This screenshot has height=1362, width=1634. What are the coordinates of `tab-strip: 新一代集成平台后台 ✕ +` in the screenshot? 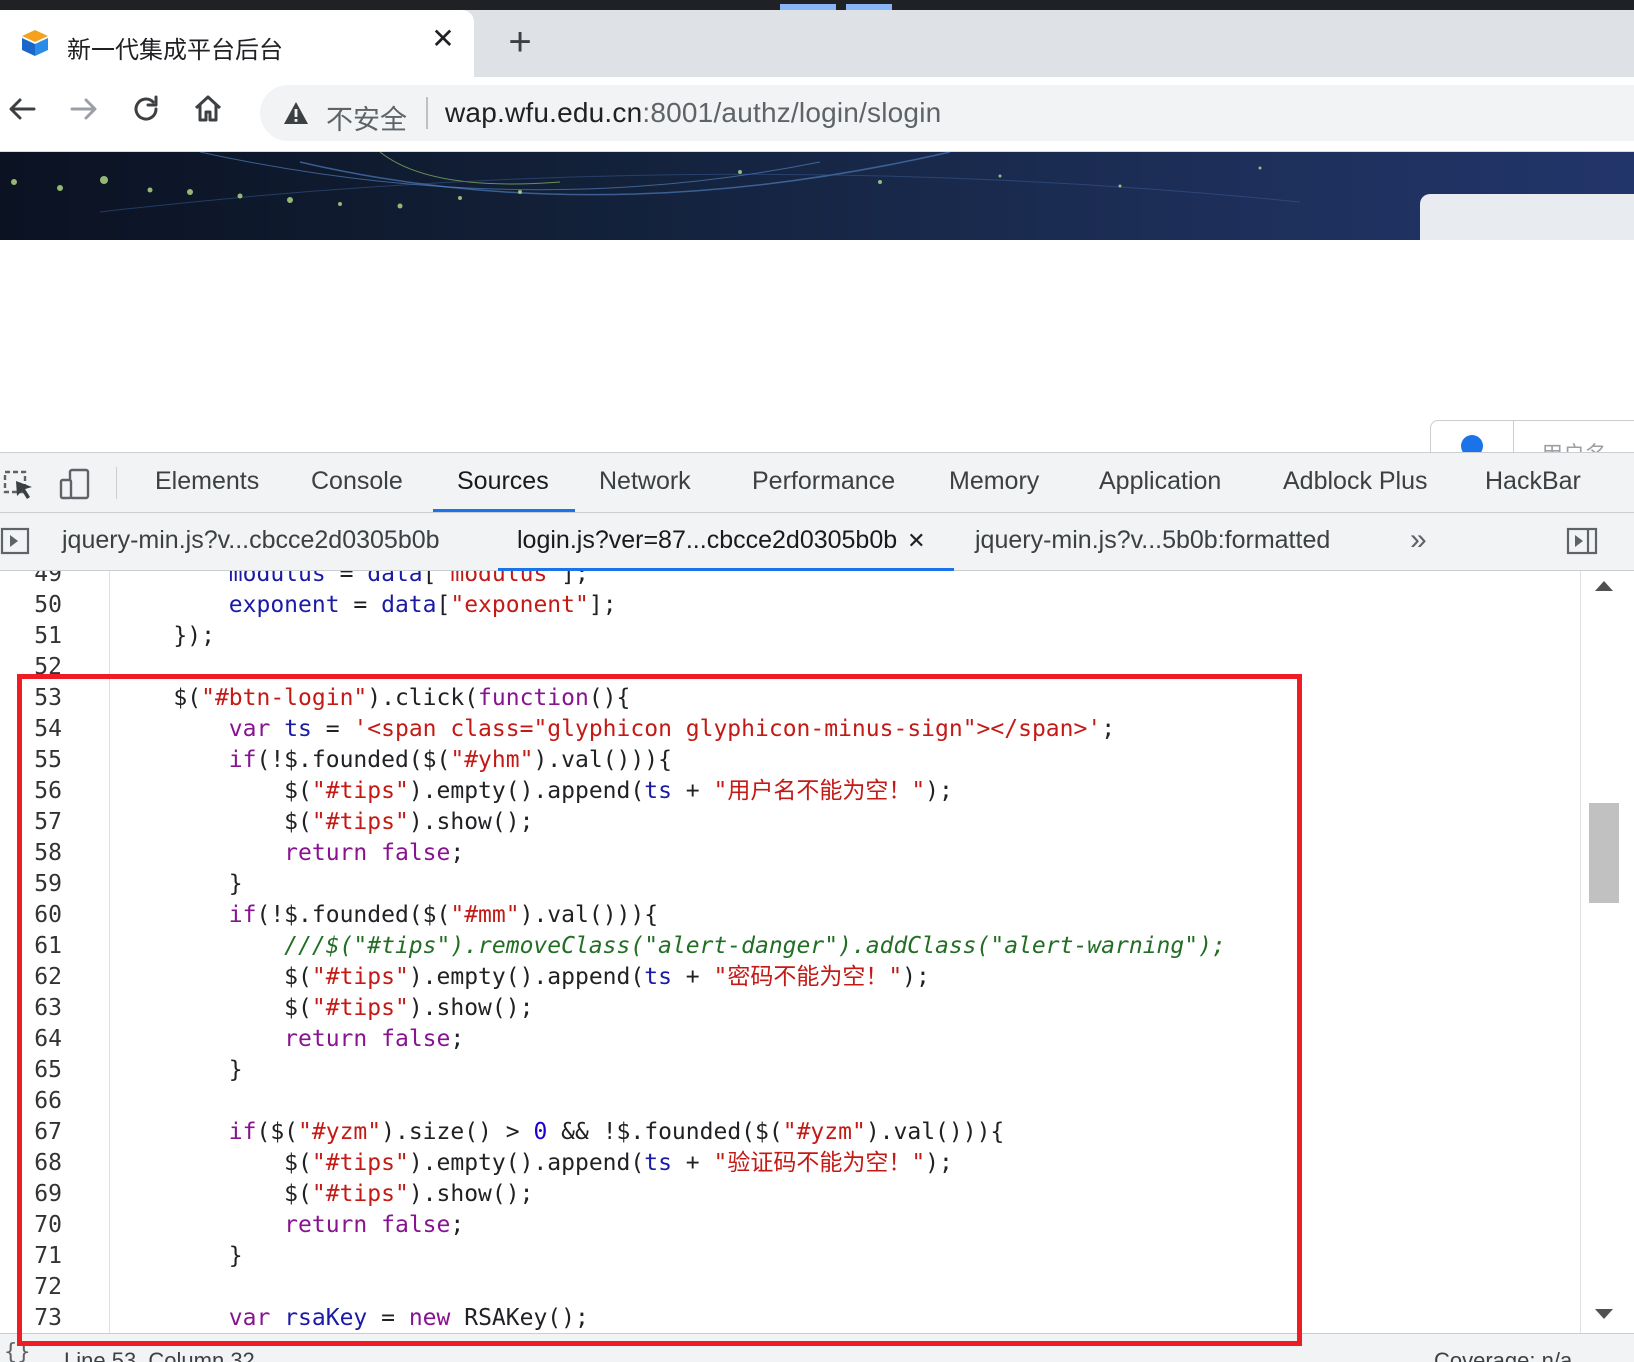 It's located at (817, 43).